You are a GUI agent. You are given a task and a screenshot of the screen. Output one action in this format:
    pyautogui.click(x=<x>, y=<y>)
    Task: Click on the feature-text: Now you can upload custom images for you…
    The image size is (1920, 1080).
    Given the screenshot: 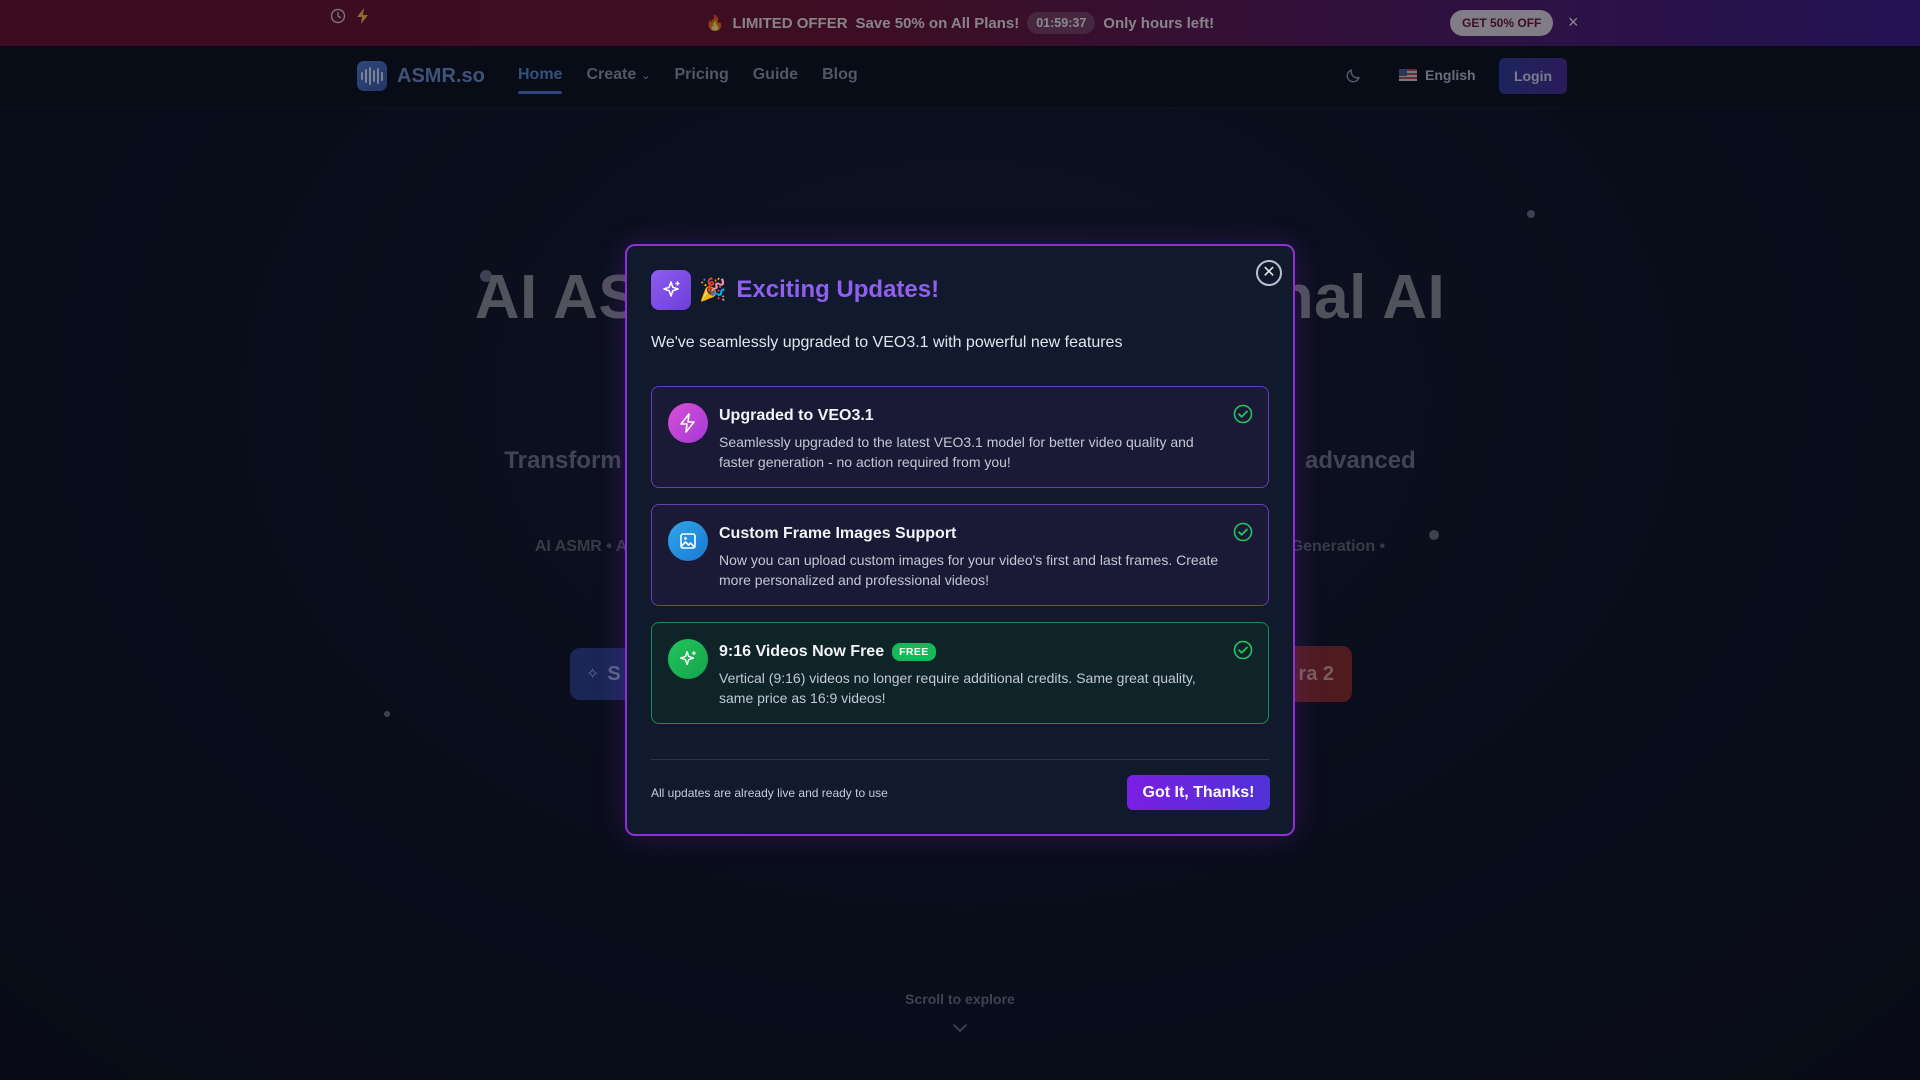 What is the action you would take?
    pyautogui.click(x=969, y=570)
    